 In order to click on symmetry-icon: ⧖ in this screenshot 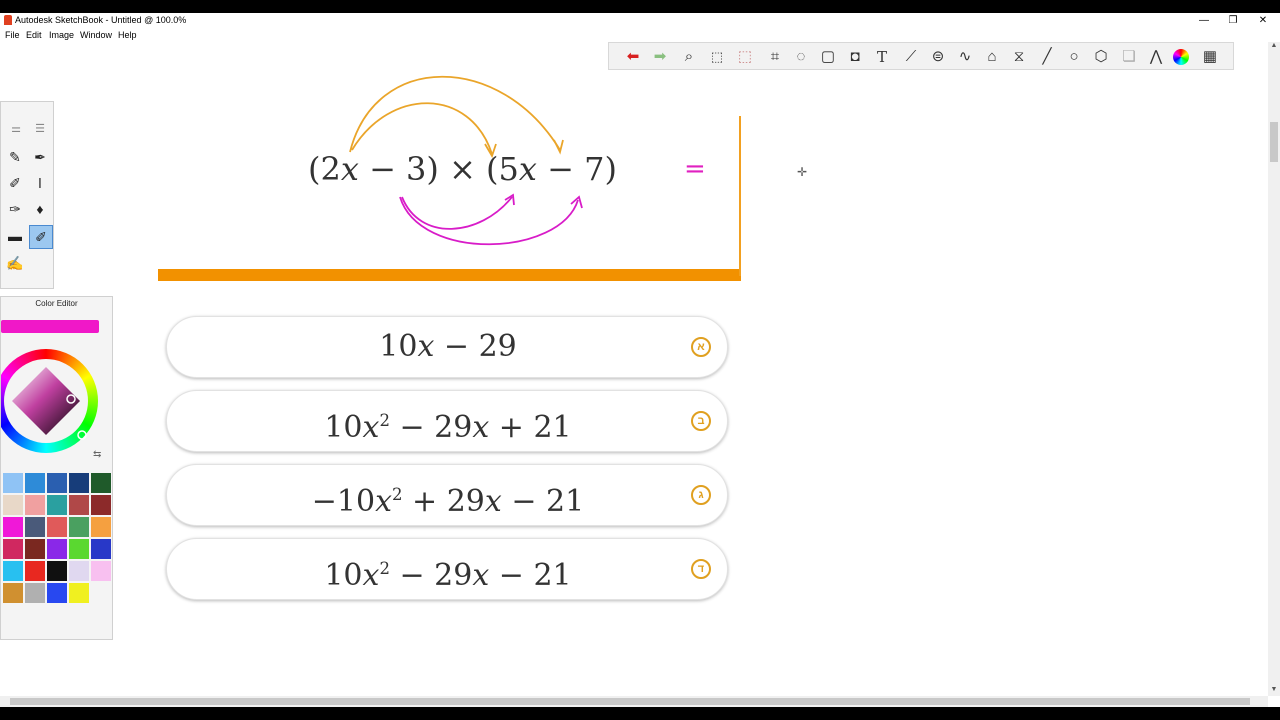, I will do `click(1019, 57)`.